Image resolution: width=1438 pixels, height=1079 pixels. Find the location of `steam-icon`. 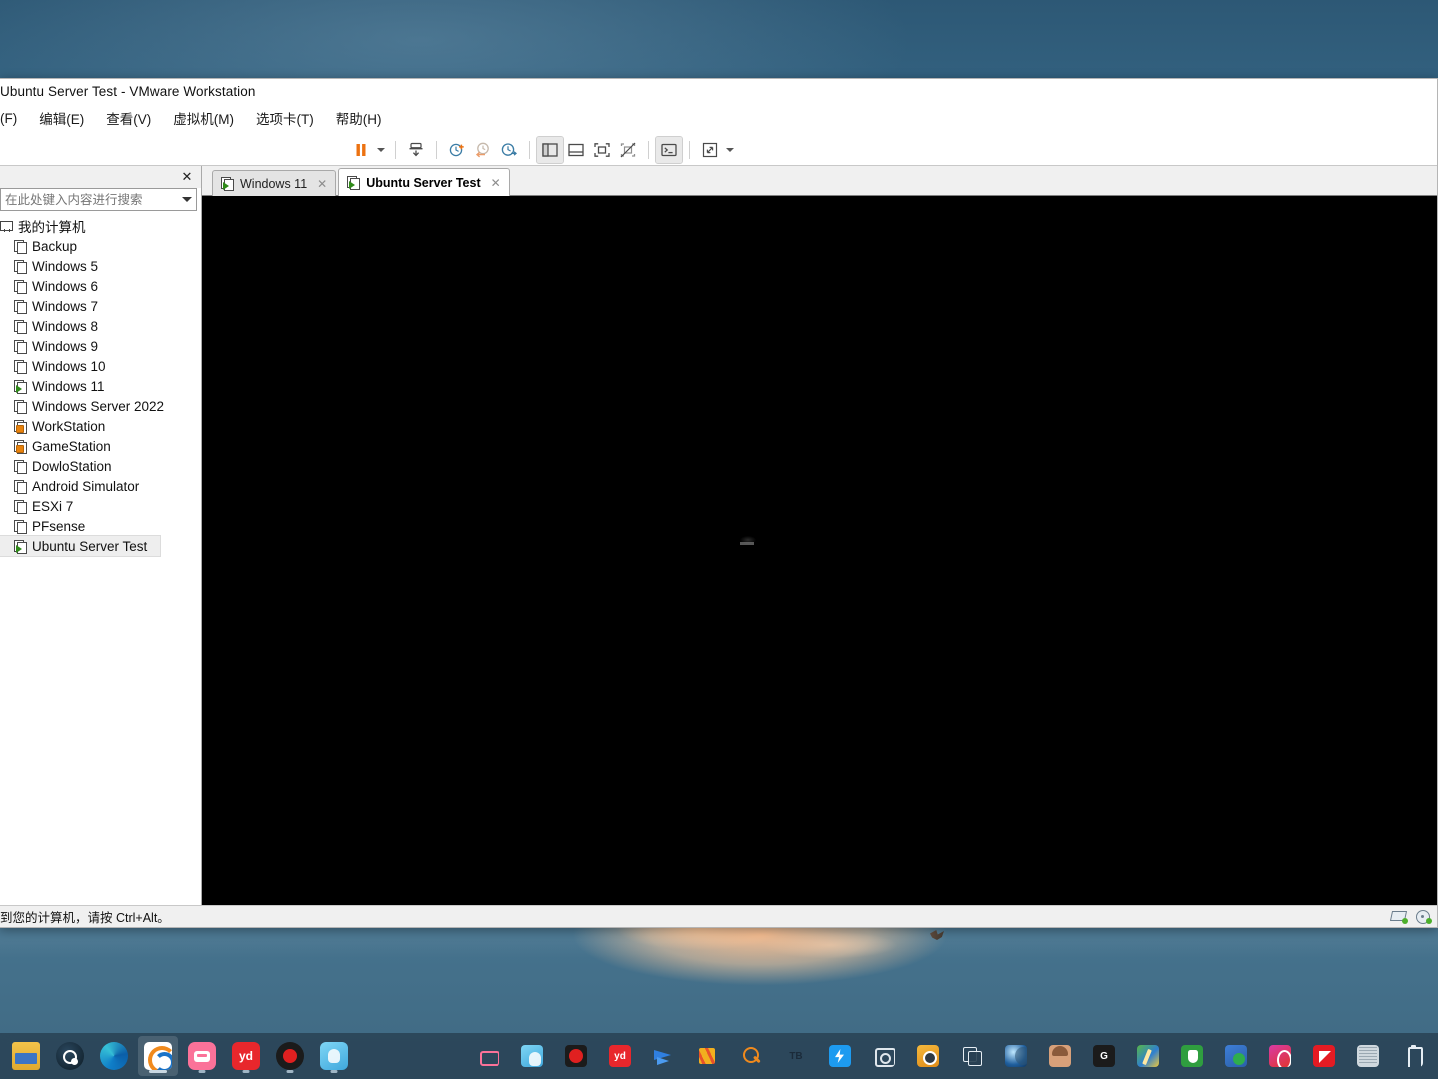

steam-icon is located at coordinates (70, 1056).